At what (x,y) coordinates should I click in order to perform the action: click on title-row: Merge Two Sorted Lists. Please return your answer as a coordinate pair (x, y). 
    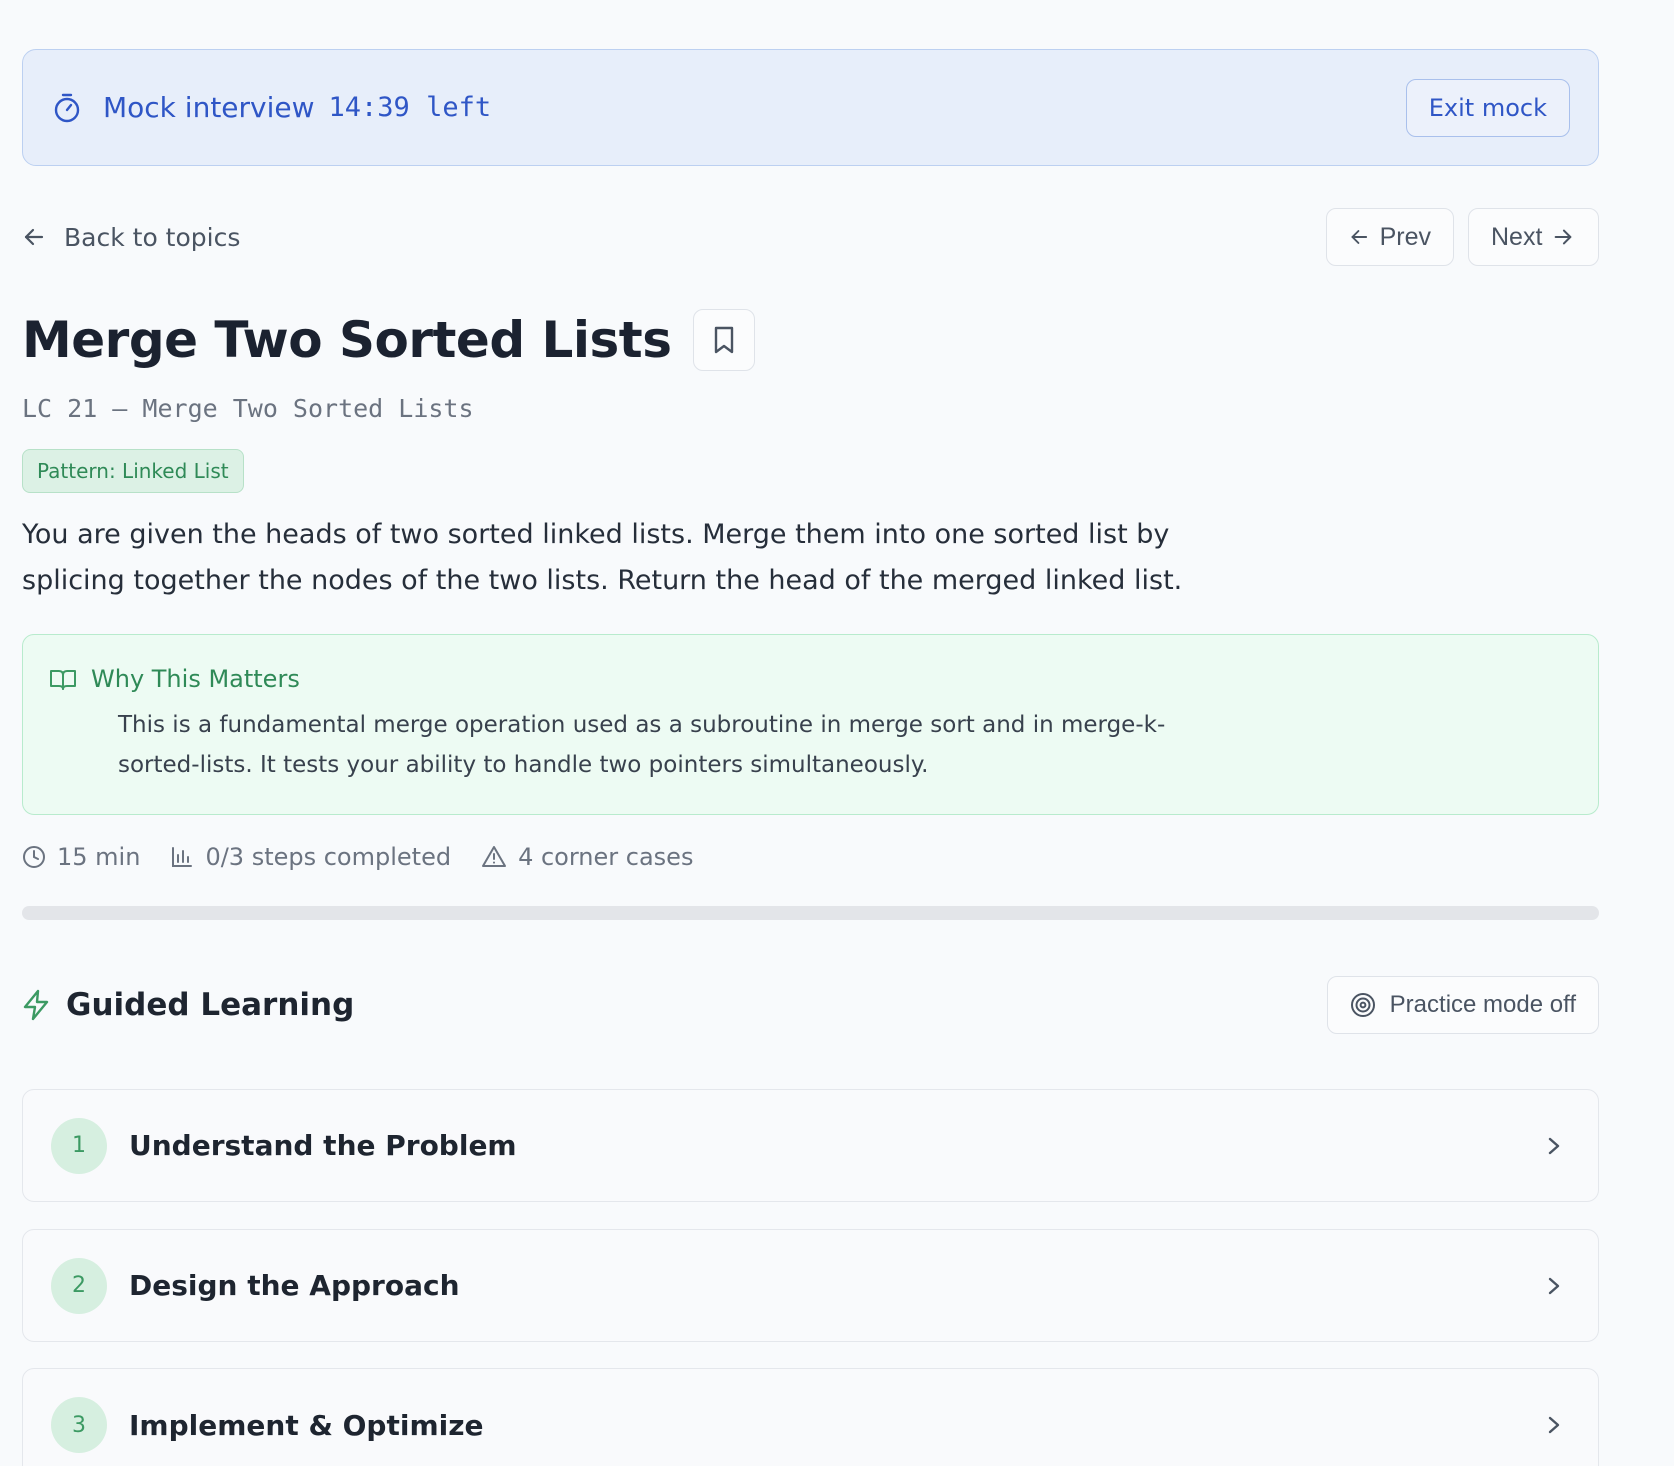
    Looking at the image, I should click on (389, 340).